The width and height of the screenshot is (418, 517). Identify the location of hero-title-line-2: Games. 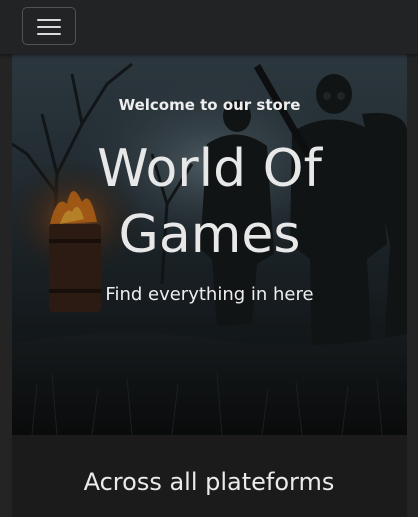
(209, 235).